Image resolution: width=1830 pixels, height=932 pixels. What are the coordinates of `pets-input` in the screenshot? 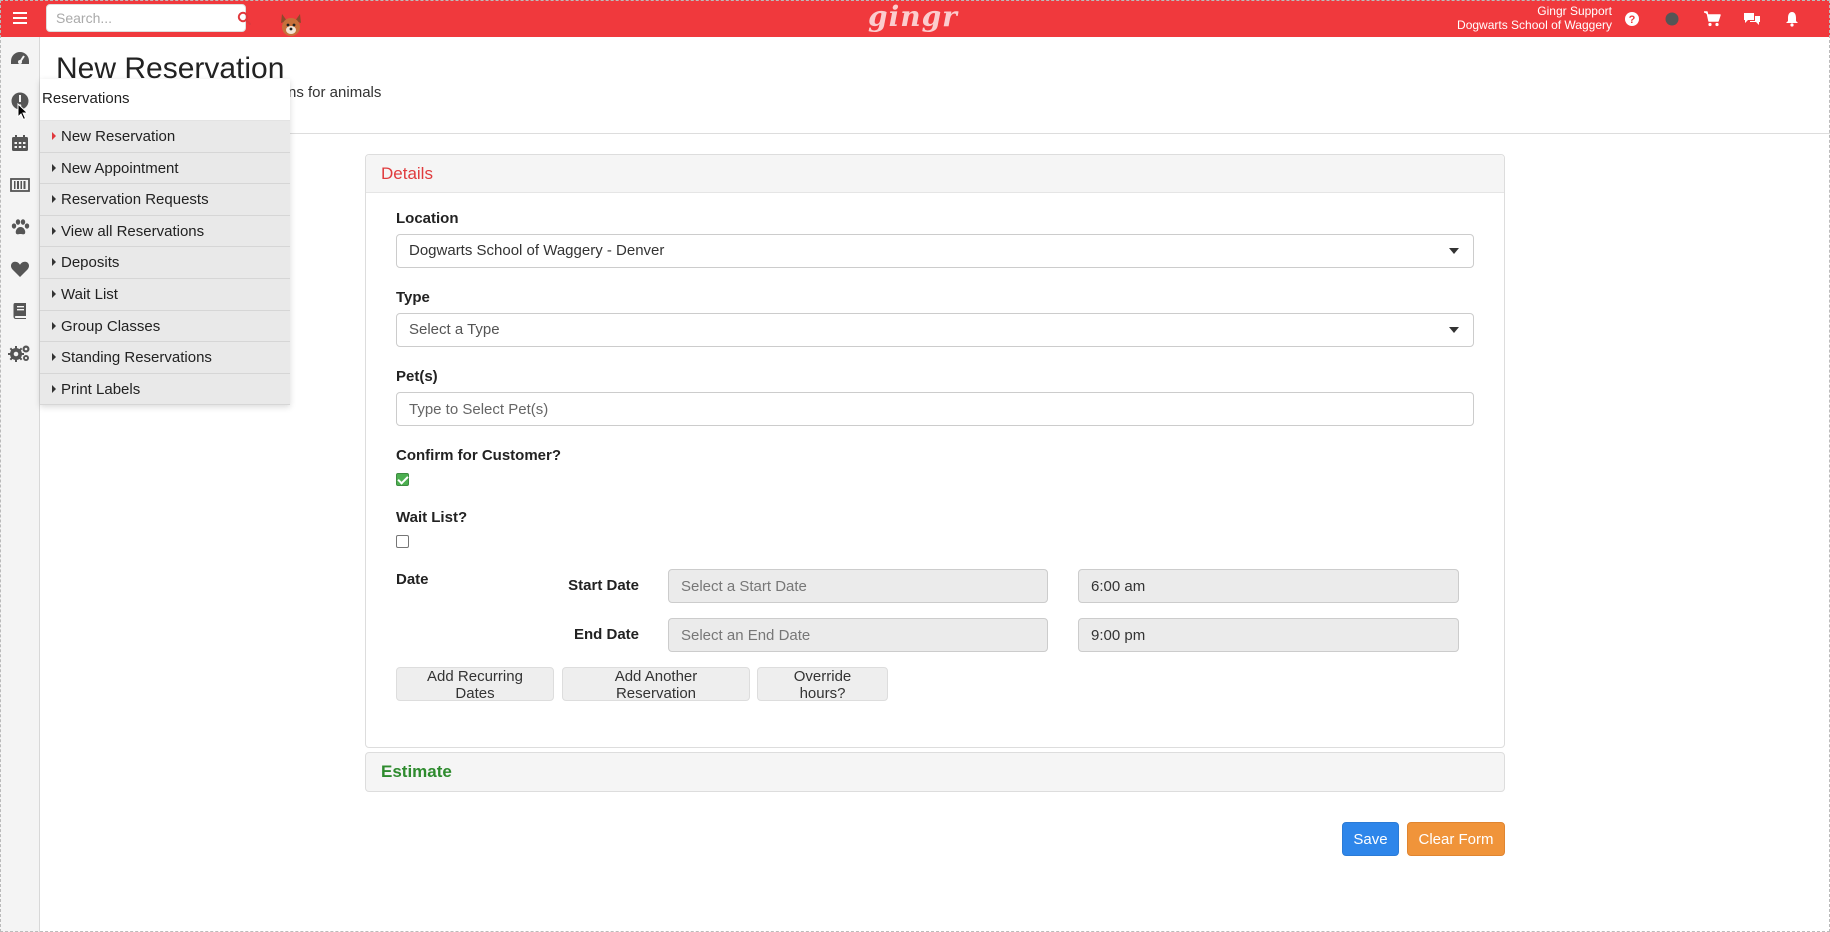 It's located at (935, 409).